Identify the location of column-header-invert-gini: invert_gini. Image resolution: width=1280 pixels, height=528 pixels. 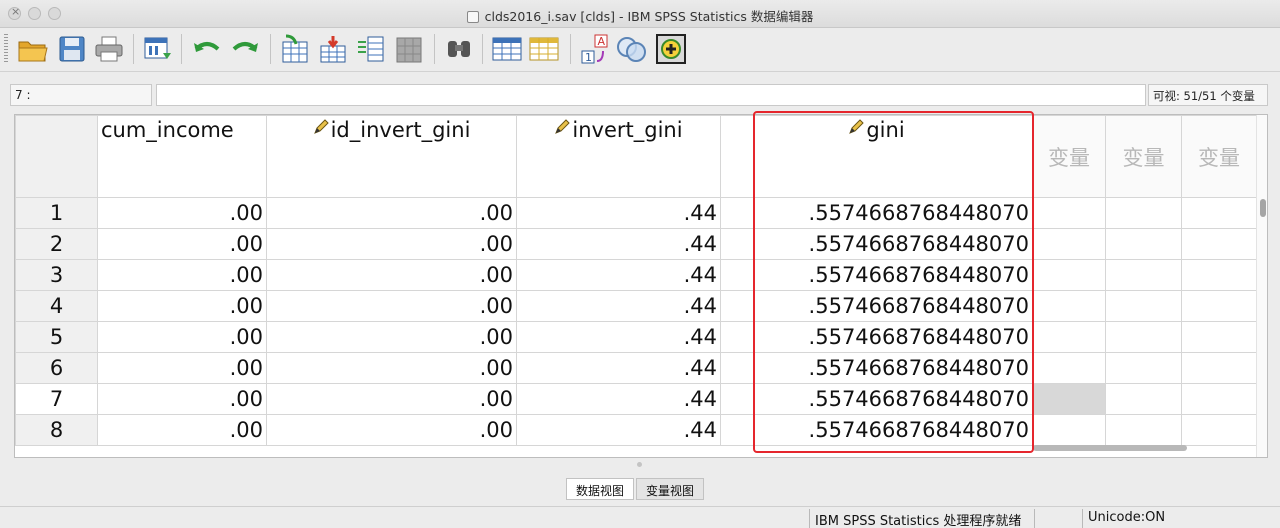
(618, 156).